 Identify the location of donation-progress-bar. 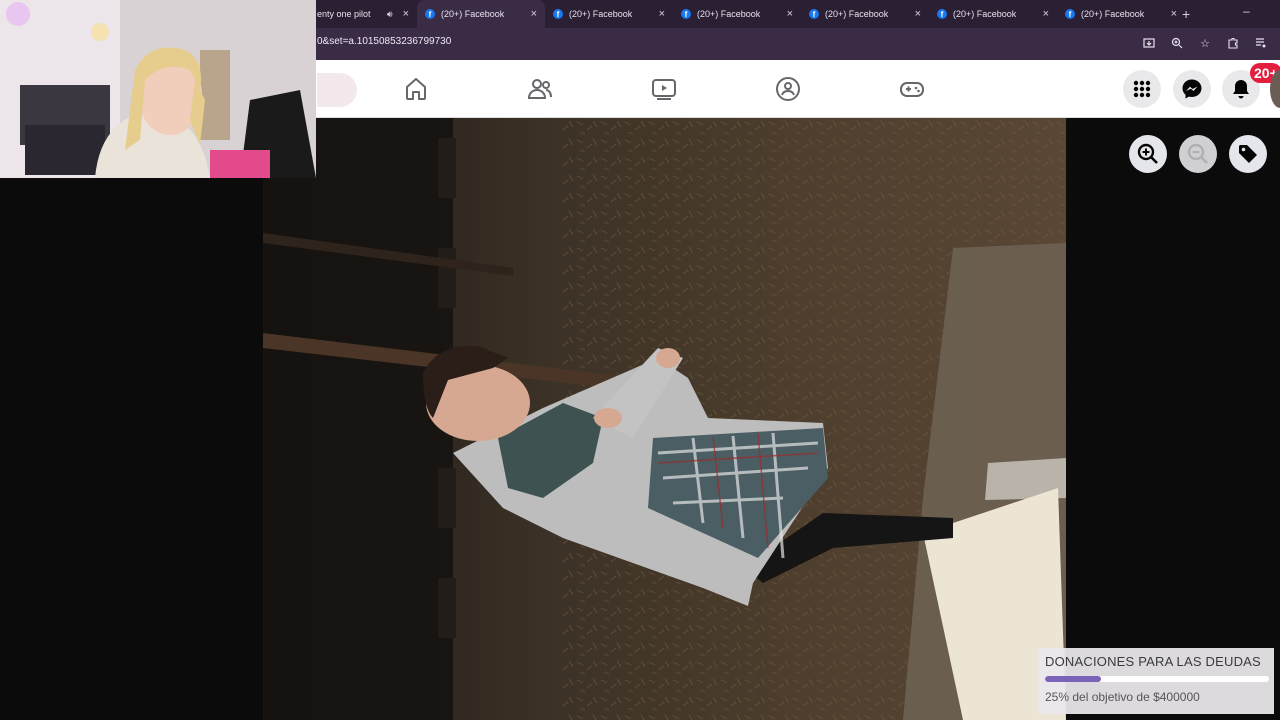
(1157, 679).